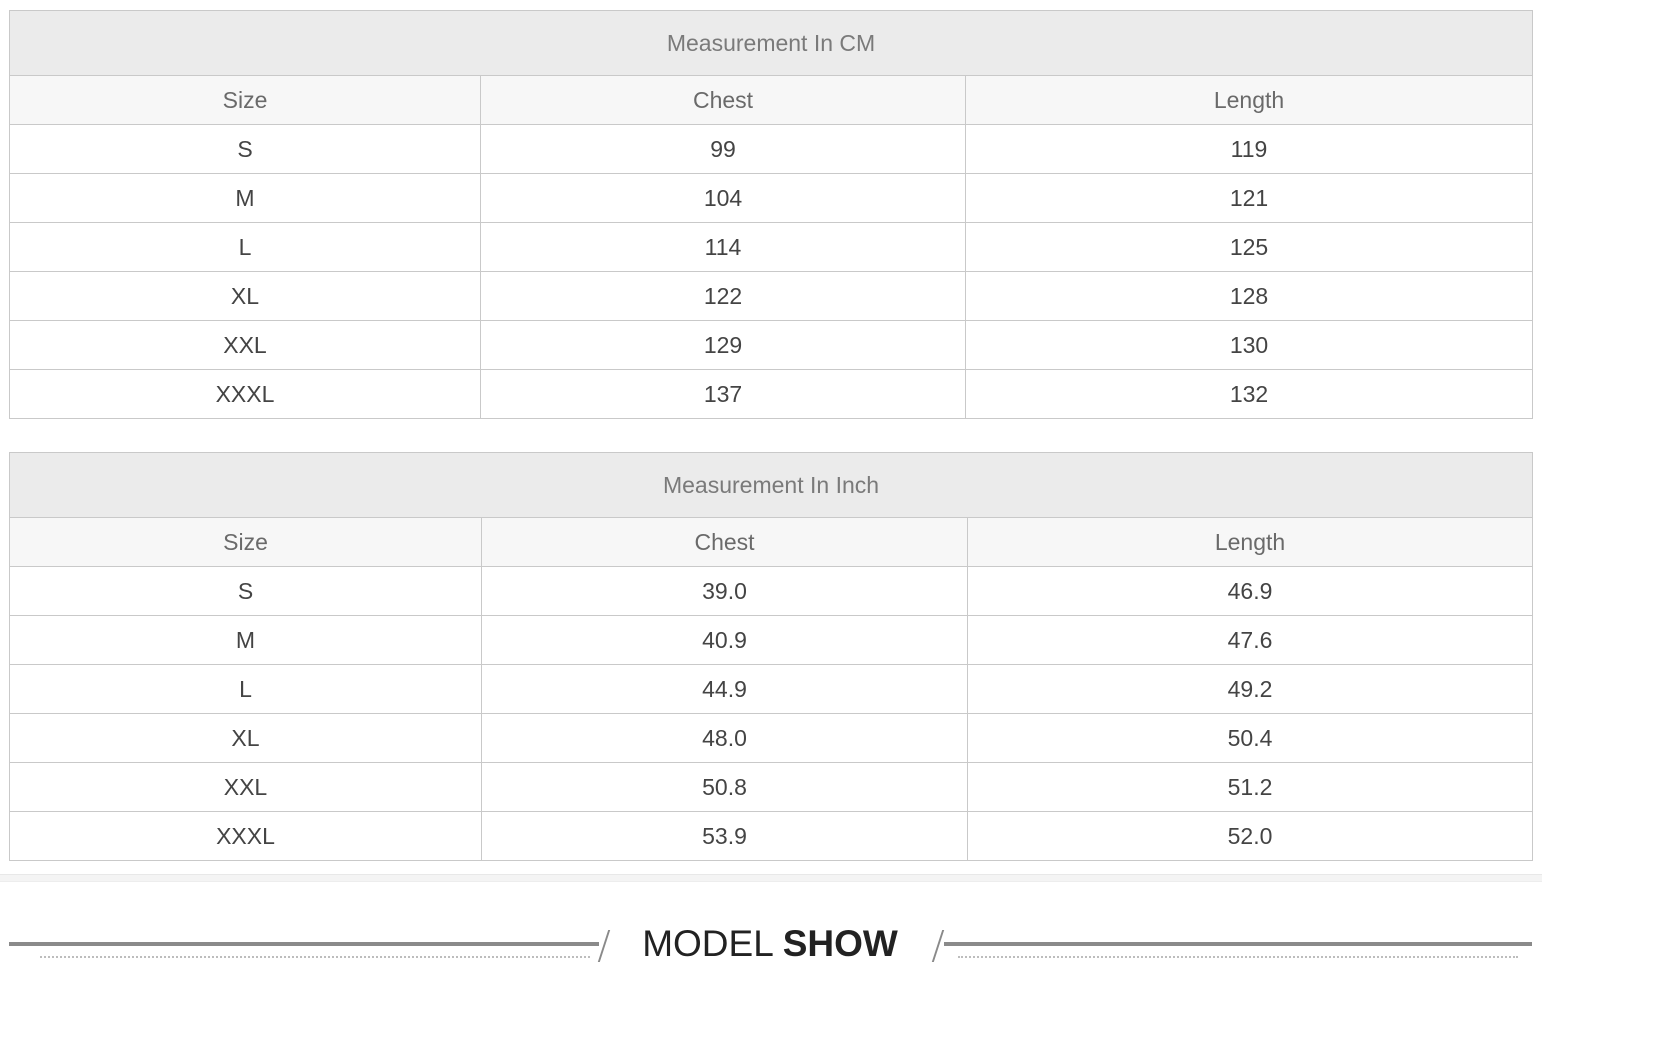 The image size is (1678, 1044). Describe the element at coordinates (1249, 247) in the screenshot. I see `length-cell: 125` at that location.